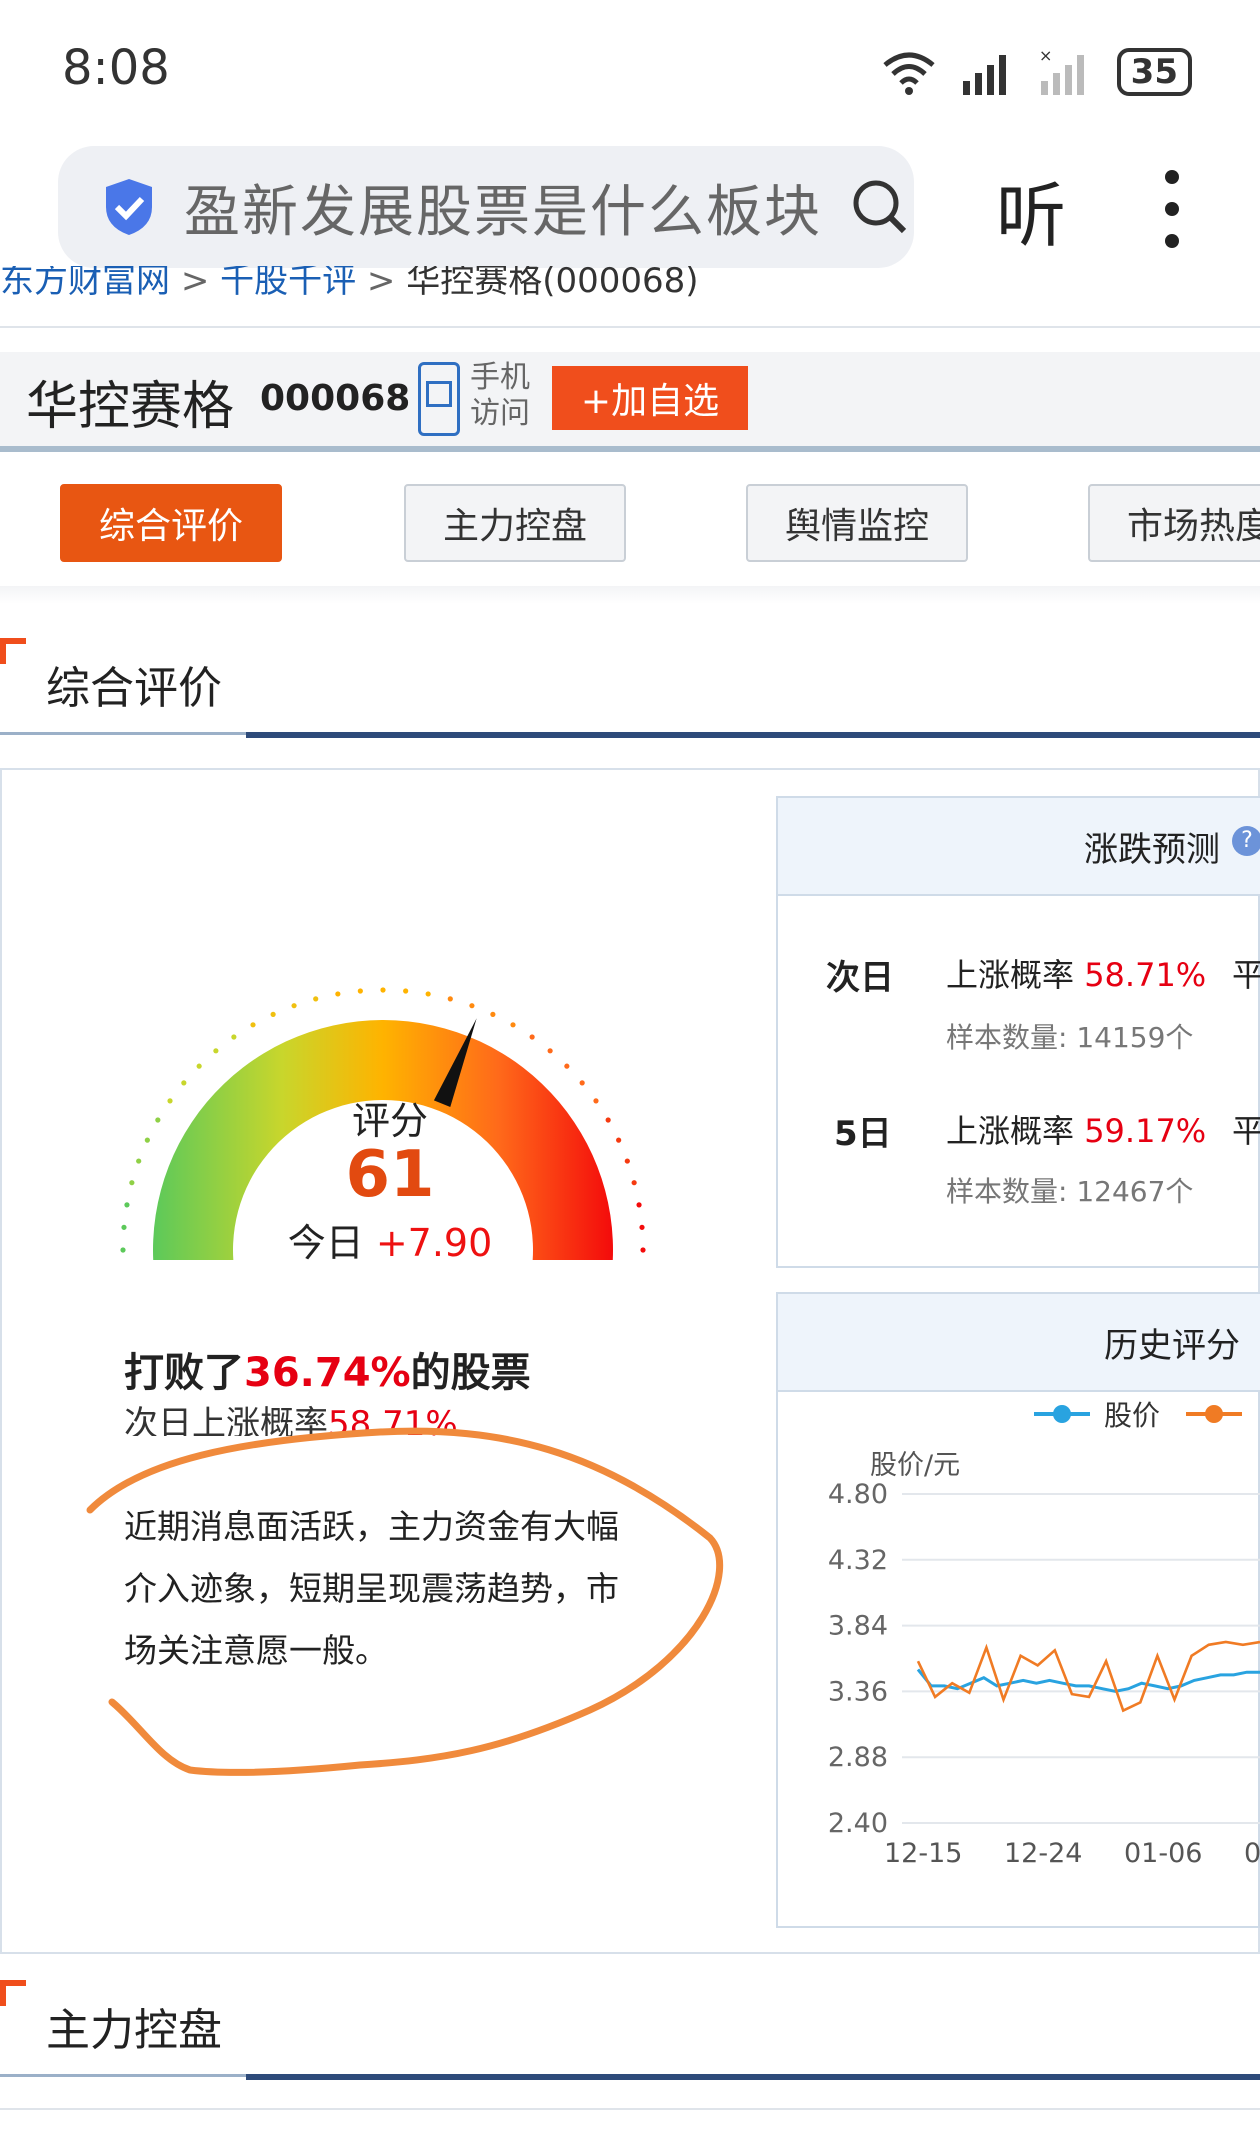  Describe the element at coordinates (1172, 210) in the screenshot. I see `more-menu-icon` at that location.